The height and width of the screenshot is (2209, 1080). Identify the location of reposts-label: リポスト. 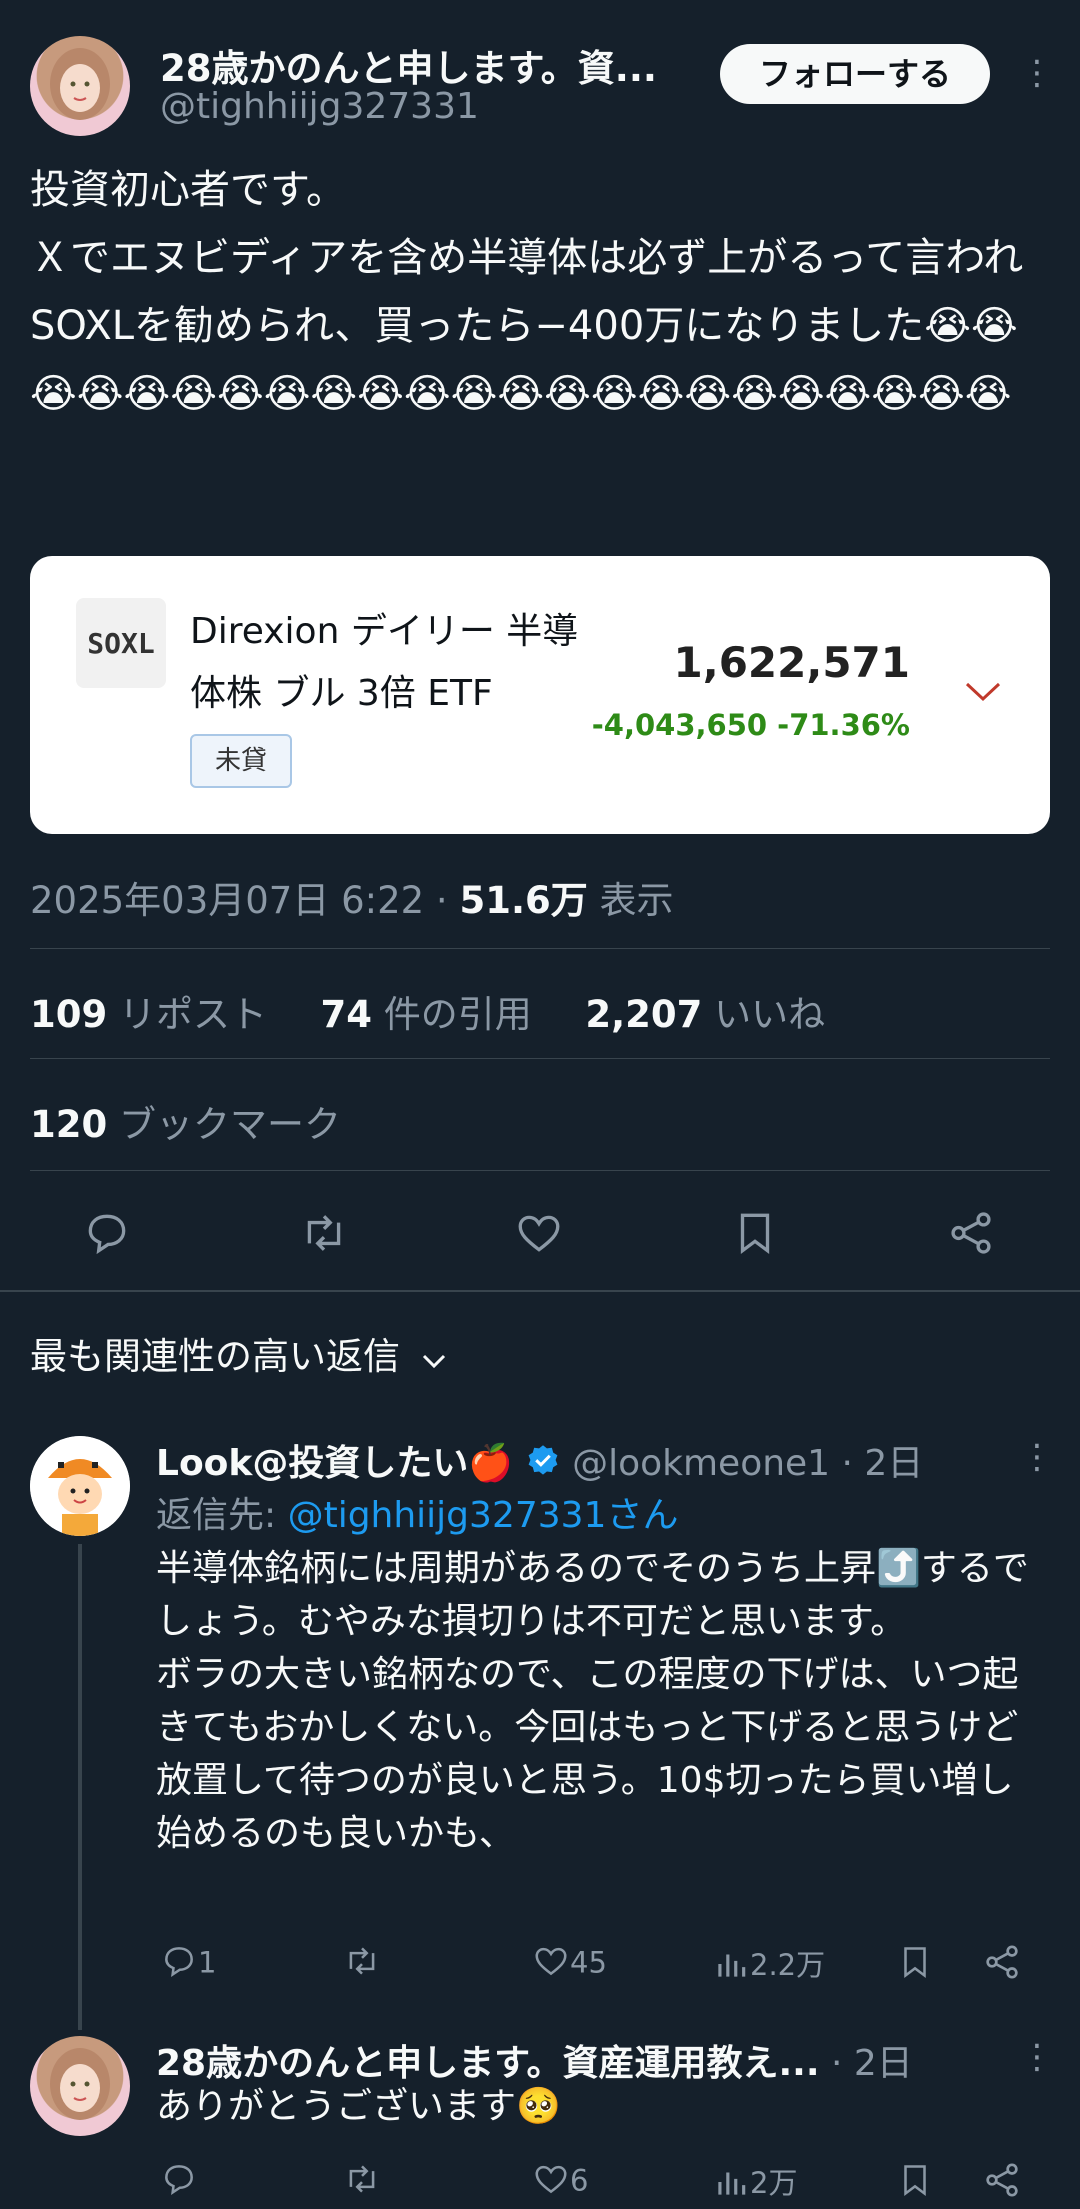
(193, 1014).